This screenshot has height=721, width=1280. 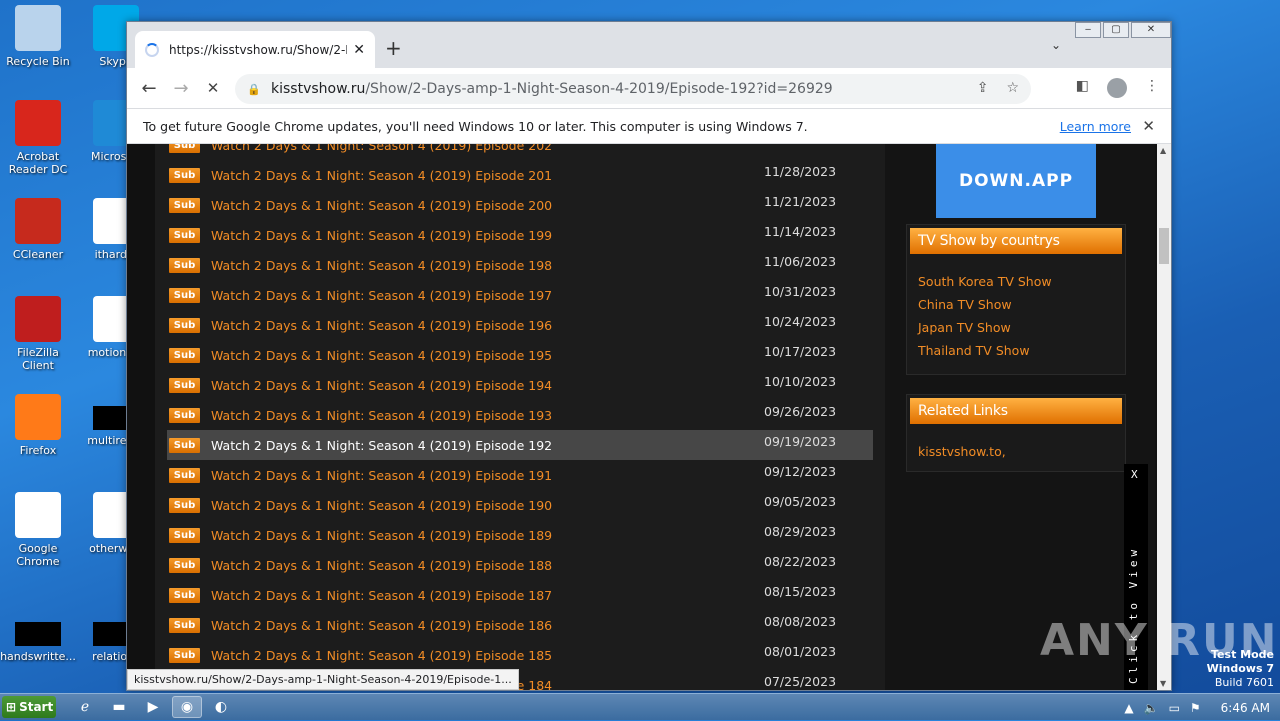 I want to click on forward-button: →, so click(x=181, y=88).